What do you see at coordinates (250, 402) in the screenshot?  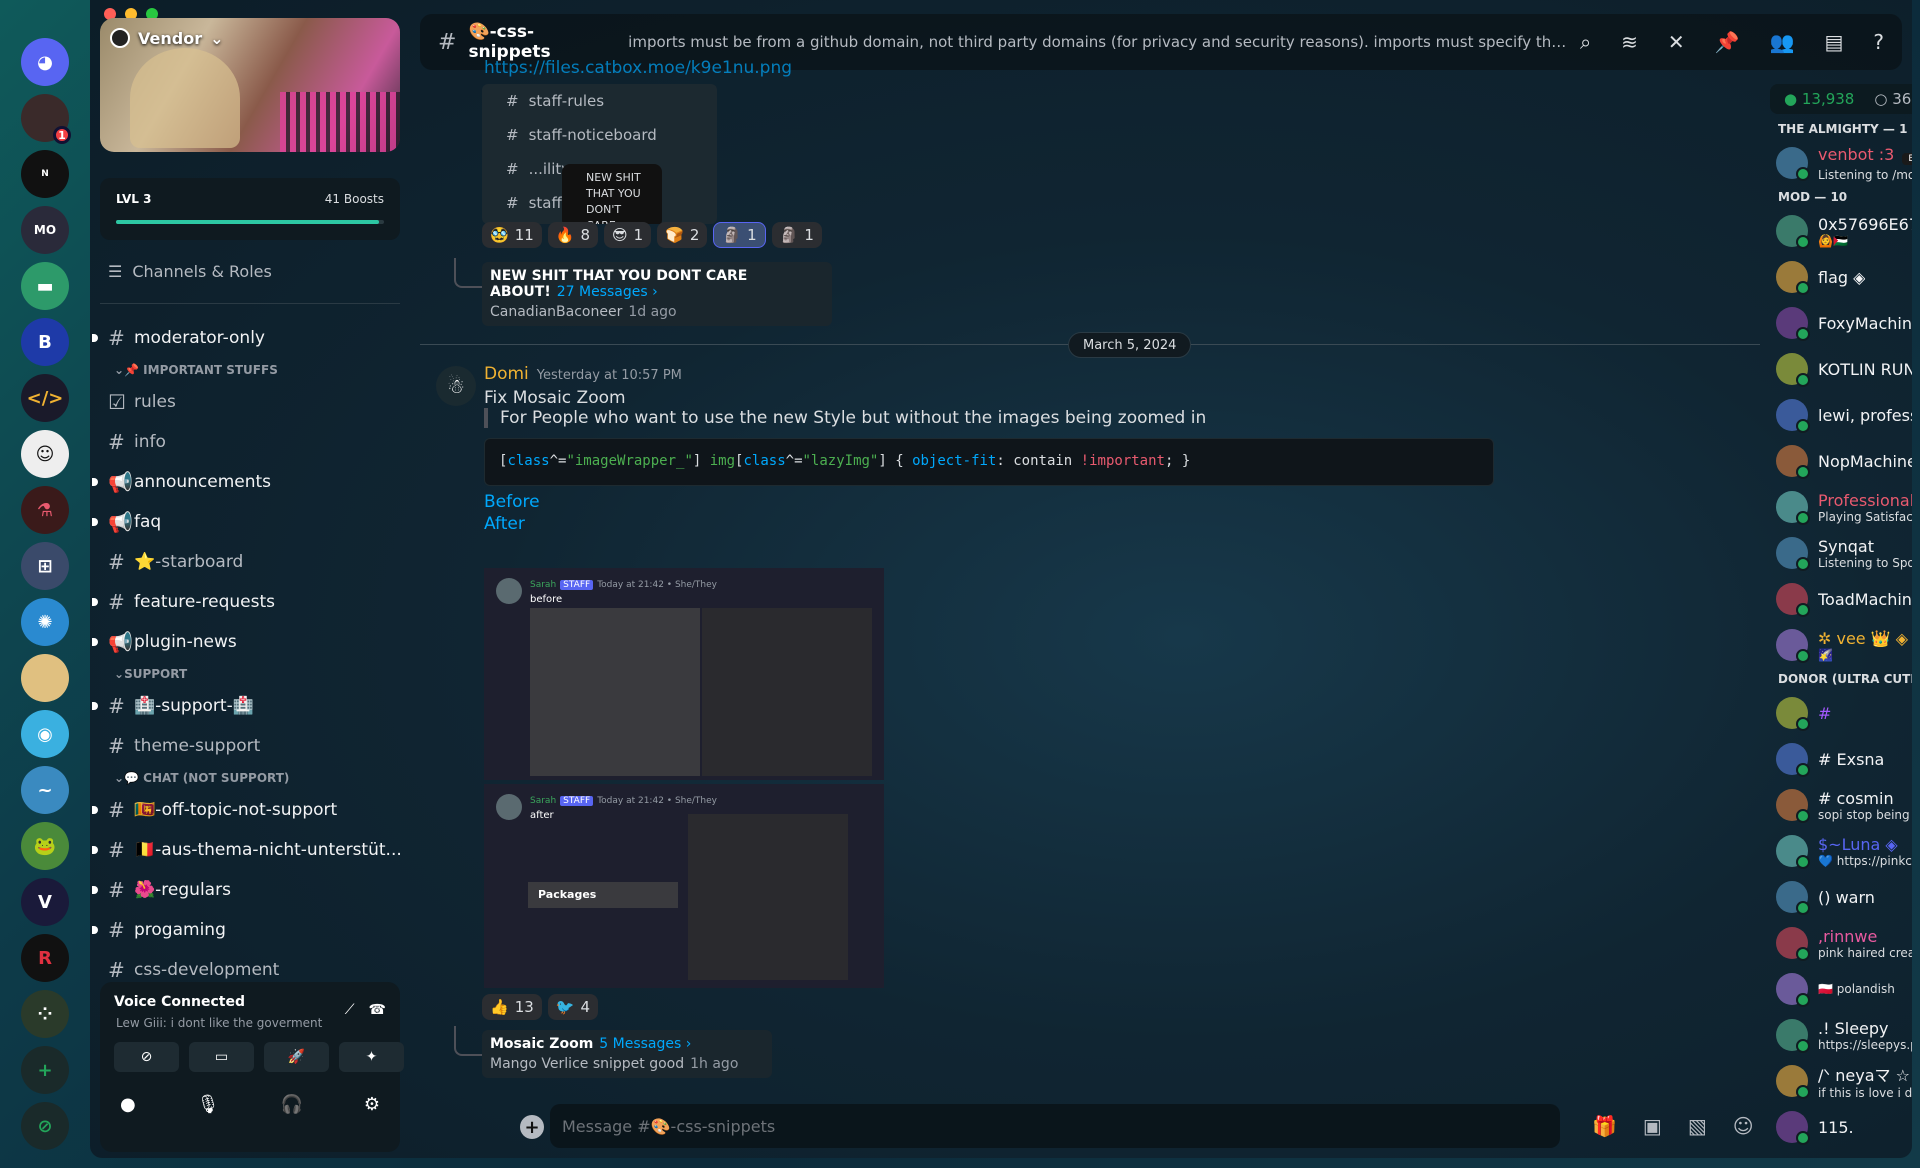 I see `channel-item: ☑ rules` at bounding box center [250, 402].